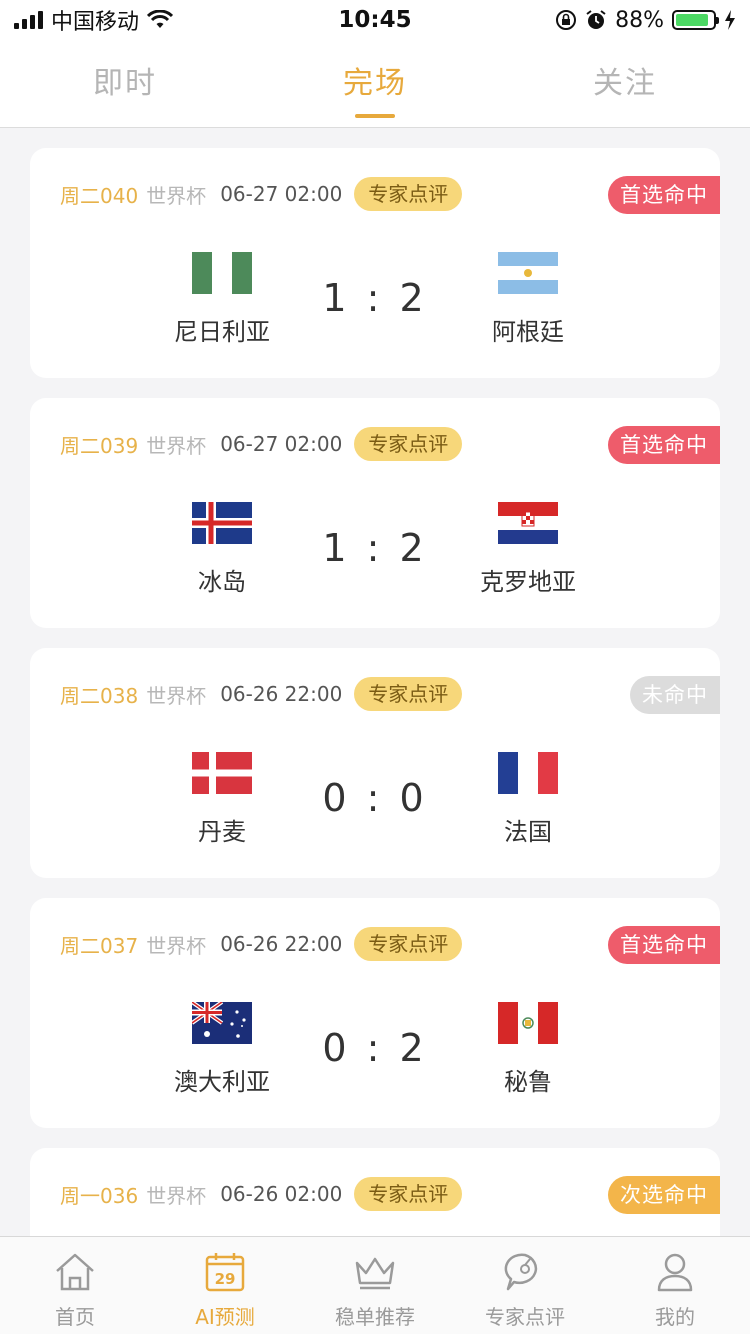  I want to click on nav-label: AI预测, so click(225, 1317).